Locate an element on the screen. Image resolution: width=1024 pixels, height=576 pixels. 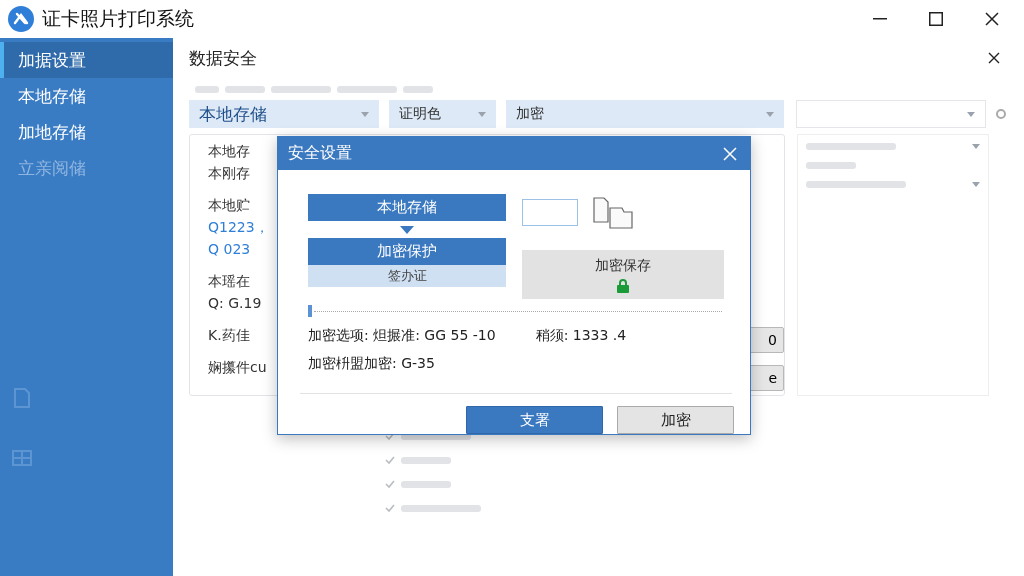
setting-text: Q: G.19 is located at coordinates (235, 303).